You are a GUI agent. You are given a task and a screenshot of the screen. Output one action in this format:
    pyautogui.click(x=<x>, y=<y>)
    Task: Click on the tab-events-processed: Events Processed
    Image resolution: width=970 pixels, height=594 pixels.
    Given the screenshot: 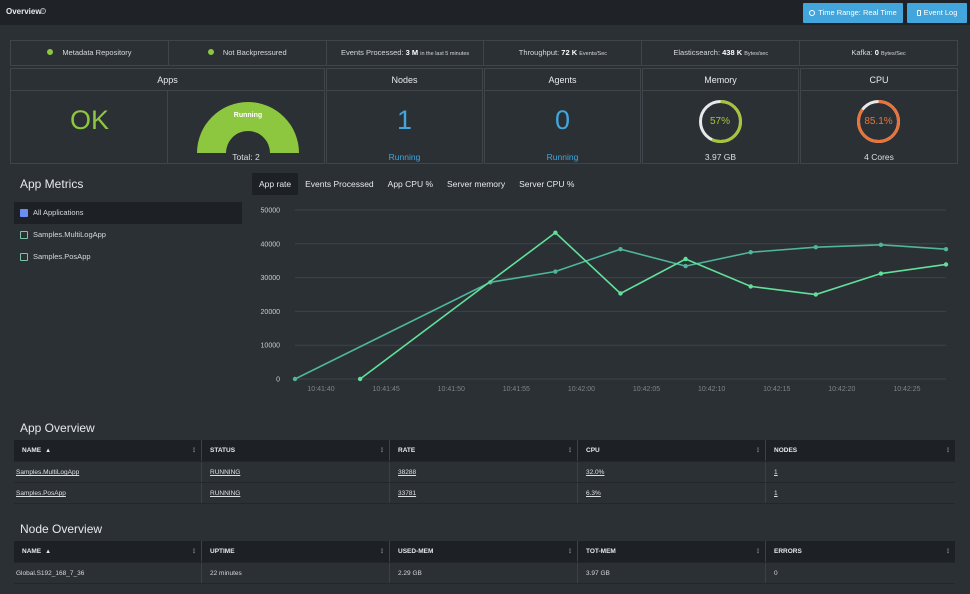 What is the action you would take?
    pyautogui.click(x=339, y=184)
    